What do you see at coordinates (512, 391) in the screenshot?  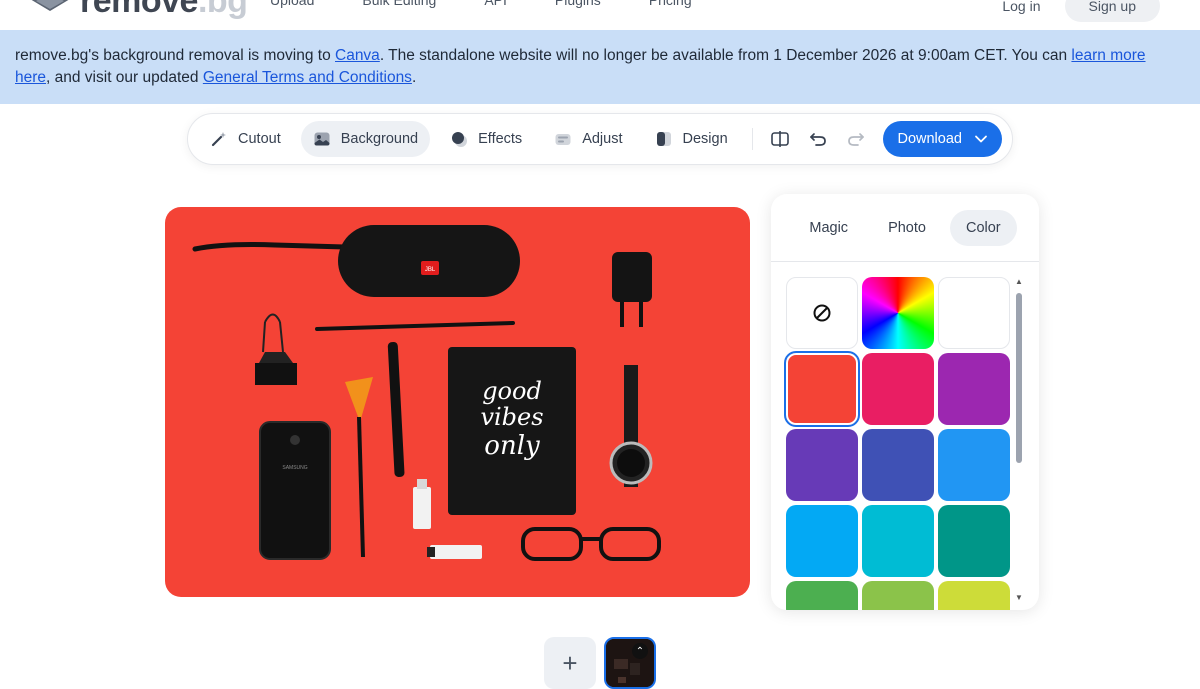 I see `notebook-text-line-1: good` at bounding box center [512, 391].